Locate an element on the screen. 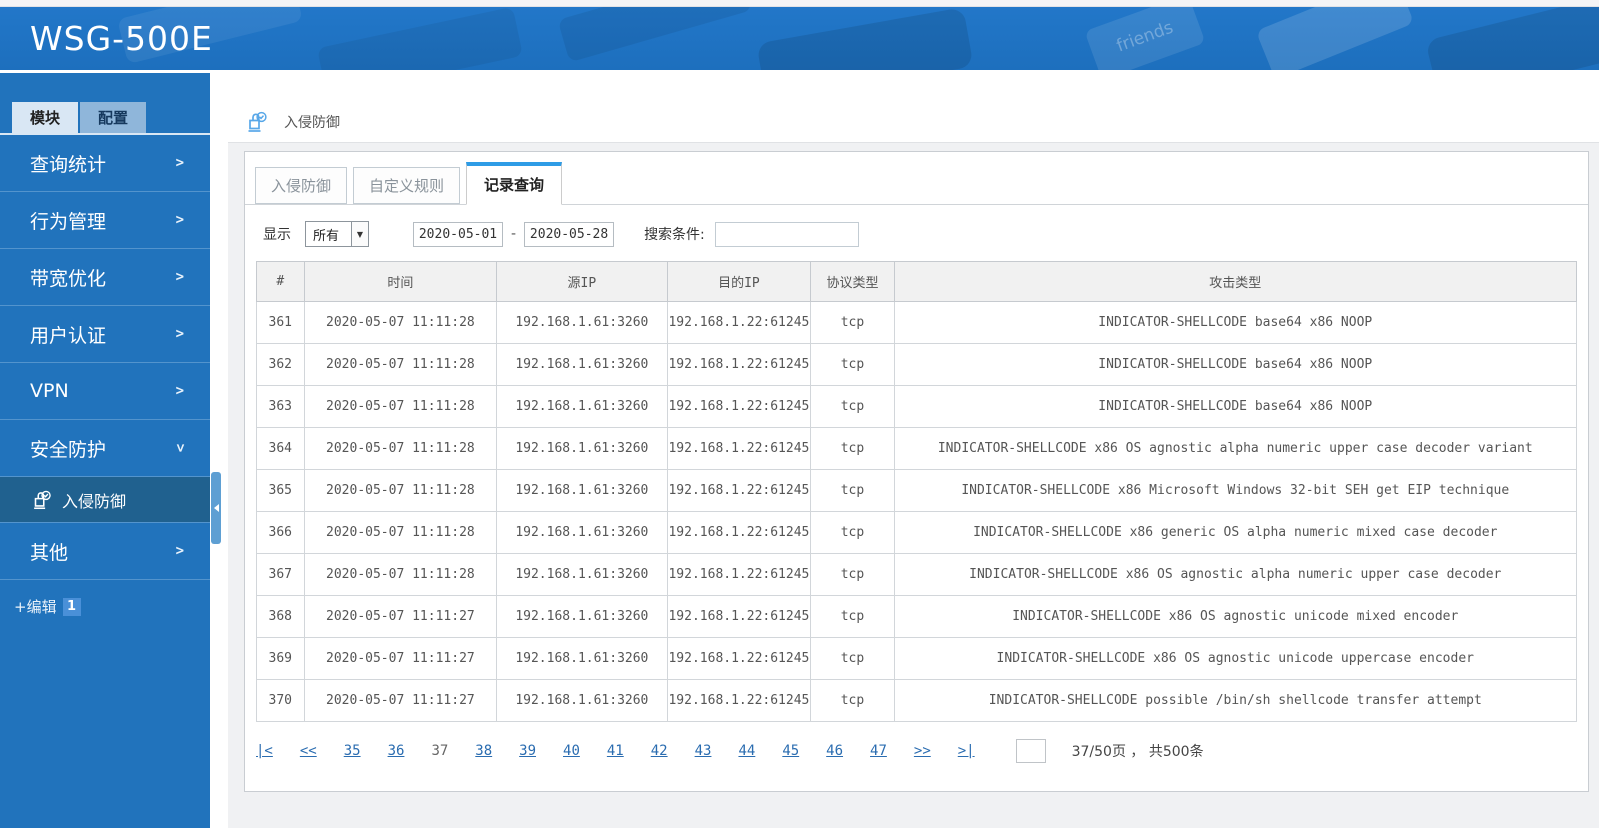 The width and height of the screenshot is (1599, 828). page-link: 46 is located at coordinates (834, 751).